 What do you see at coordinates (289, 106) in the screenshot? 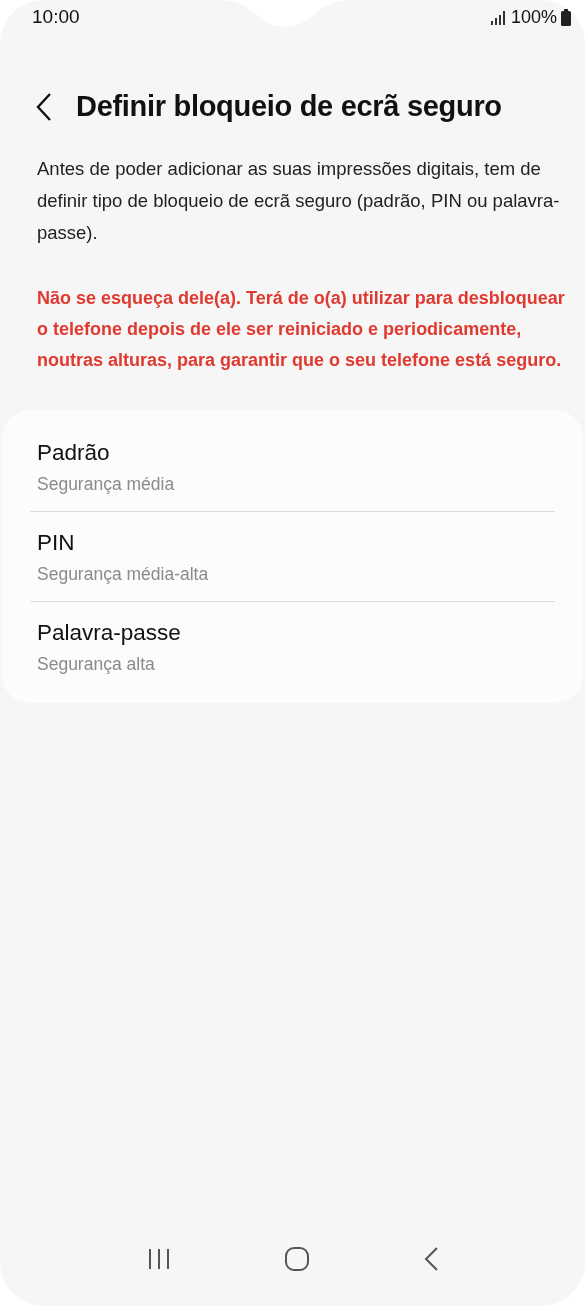
I see `page-title: Definir bloqueio de ecrã seguro` at bounding box center [289, 106].